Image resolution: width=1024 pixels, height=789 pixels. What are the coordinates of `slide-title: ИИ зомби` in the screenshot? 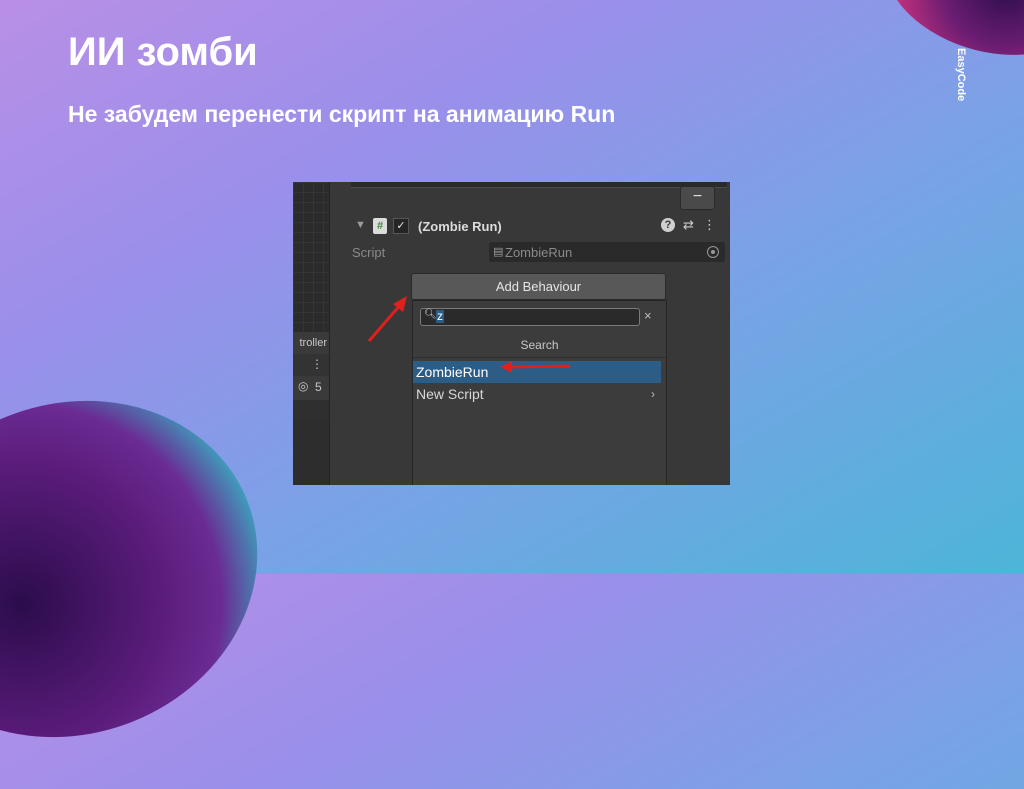 It's located at (163, 52).